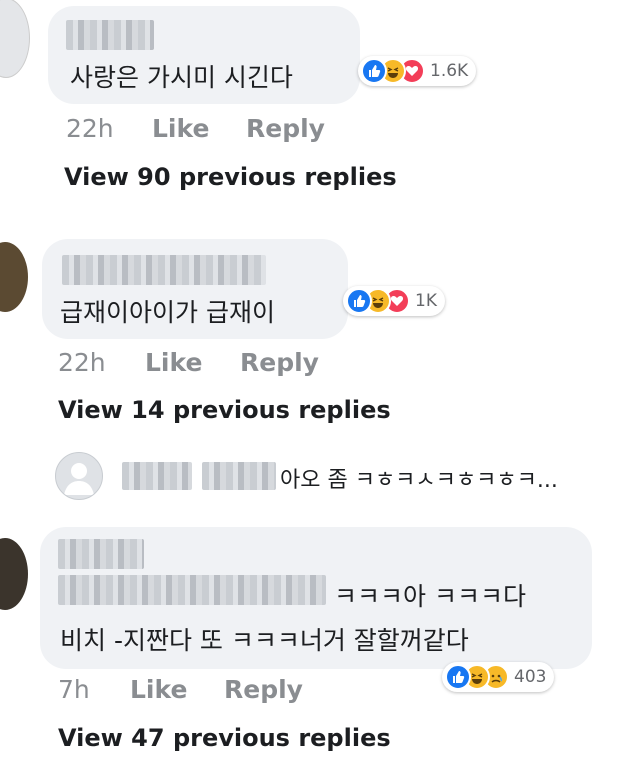  What do you see at coordinates (264, 640) in the screenshot?
I see `comment-3-text-line2: 비치 -지짠다 또 ㅋㅋㅋ너거 잘할꺼같다` at bounding box center [264, 640].